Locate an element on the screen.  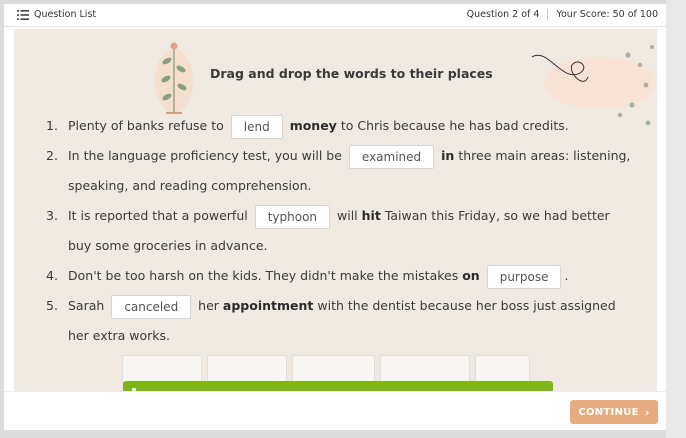
keyword: hit is located at coordinates (371, 215).